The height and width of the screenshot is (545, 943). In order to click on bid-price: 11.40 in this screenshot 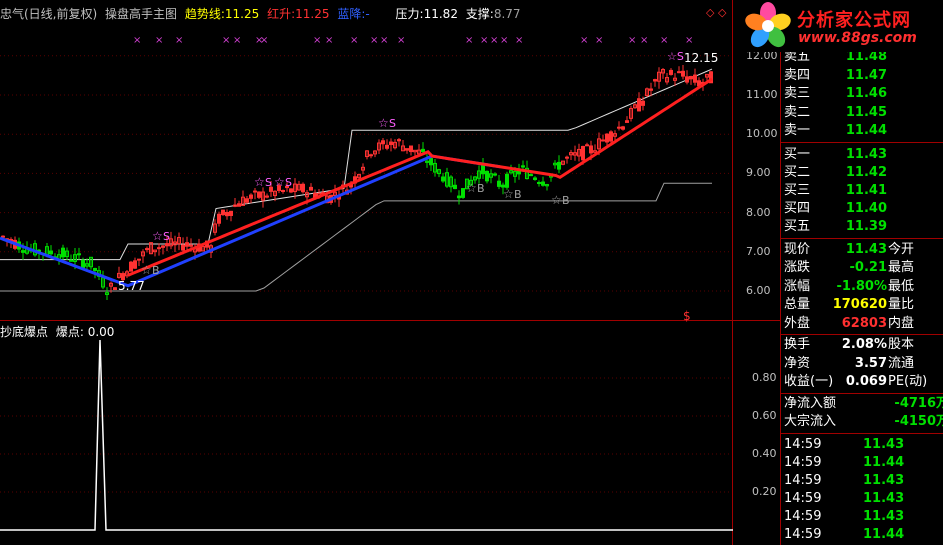, I will do `click(866, 209)`.